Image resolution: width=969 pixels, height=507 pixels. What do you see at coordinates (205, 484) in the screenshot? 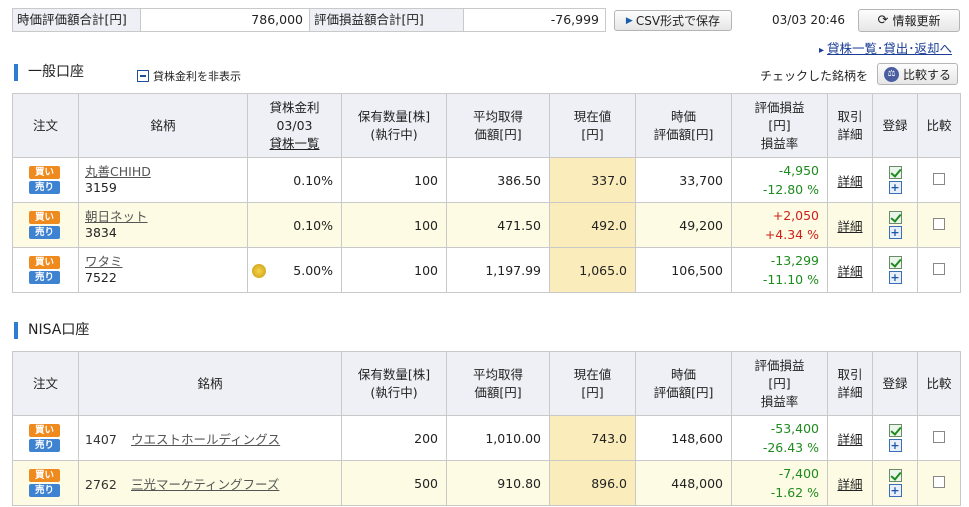
I see `stock-name-link: 三光マーケティングフーズ` at bounding box center [205, 484].